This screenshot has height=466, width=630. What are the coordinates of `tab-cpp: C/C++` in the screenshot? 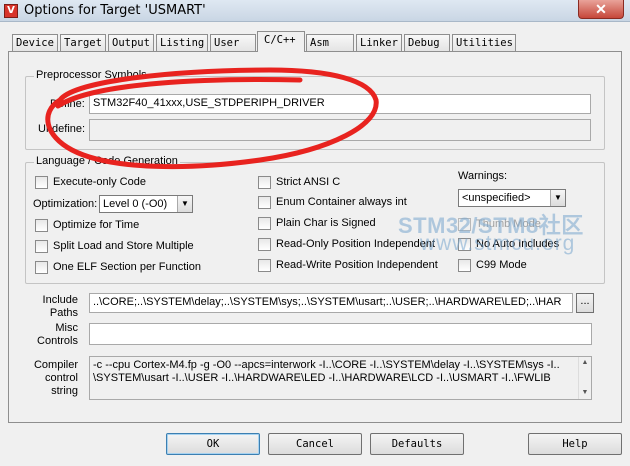 It's located at (281, 41).